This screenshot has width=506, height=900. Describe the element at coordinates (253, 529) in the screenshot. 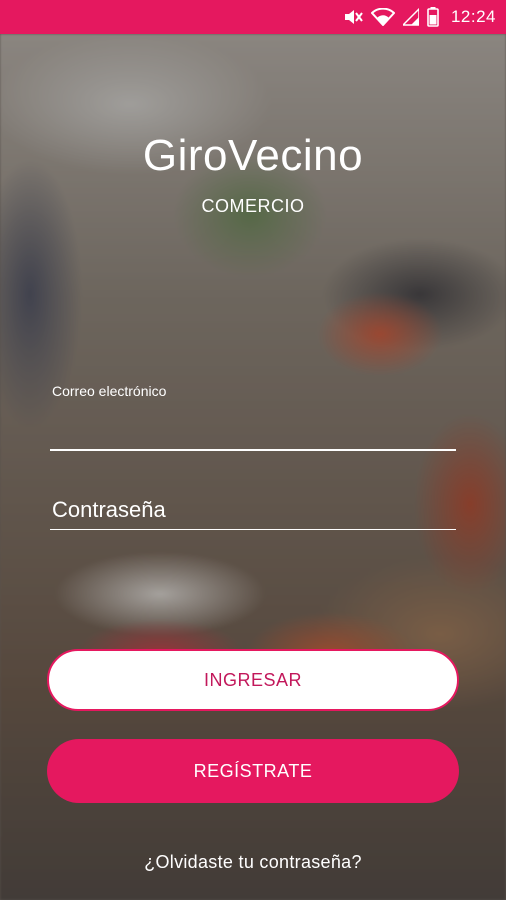

I see `password-underline` at that location.